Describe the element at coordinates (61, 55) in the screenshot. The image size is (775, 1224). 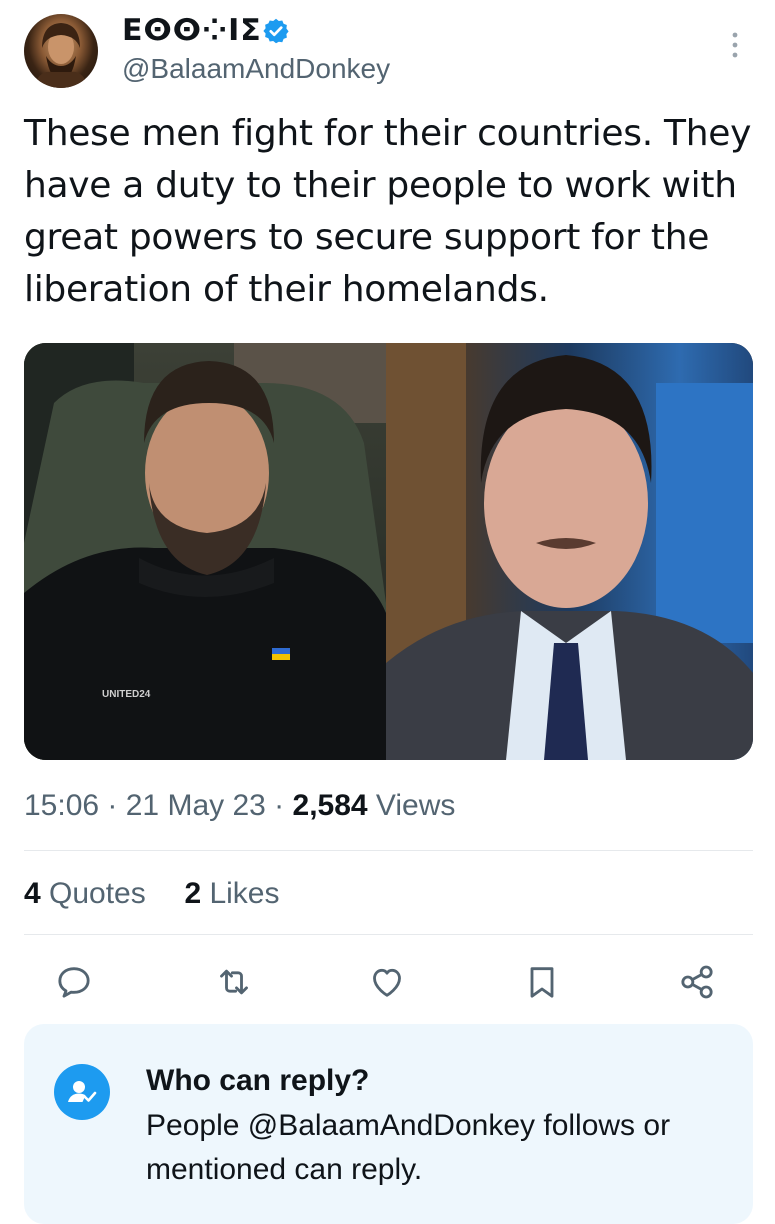
I see `avatar-portrait` at that location.